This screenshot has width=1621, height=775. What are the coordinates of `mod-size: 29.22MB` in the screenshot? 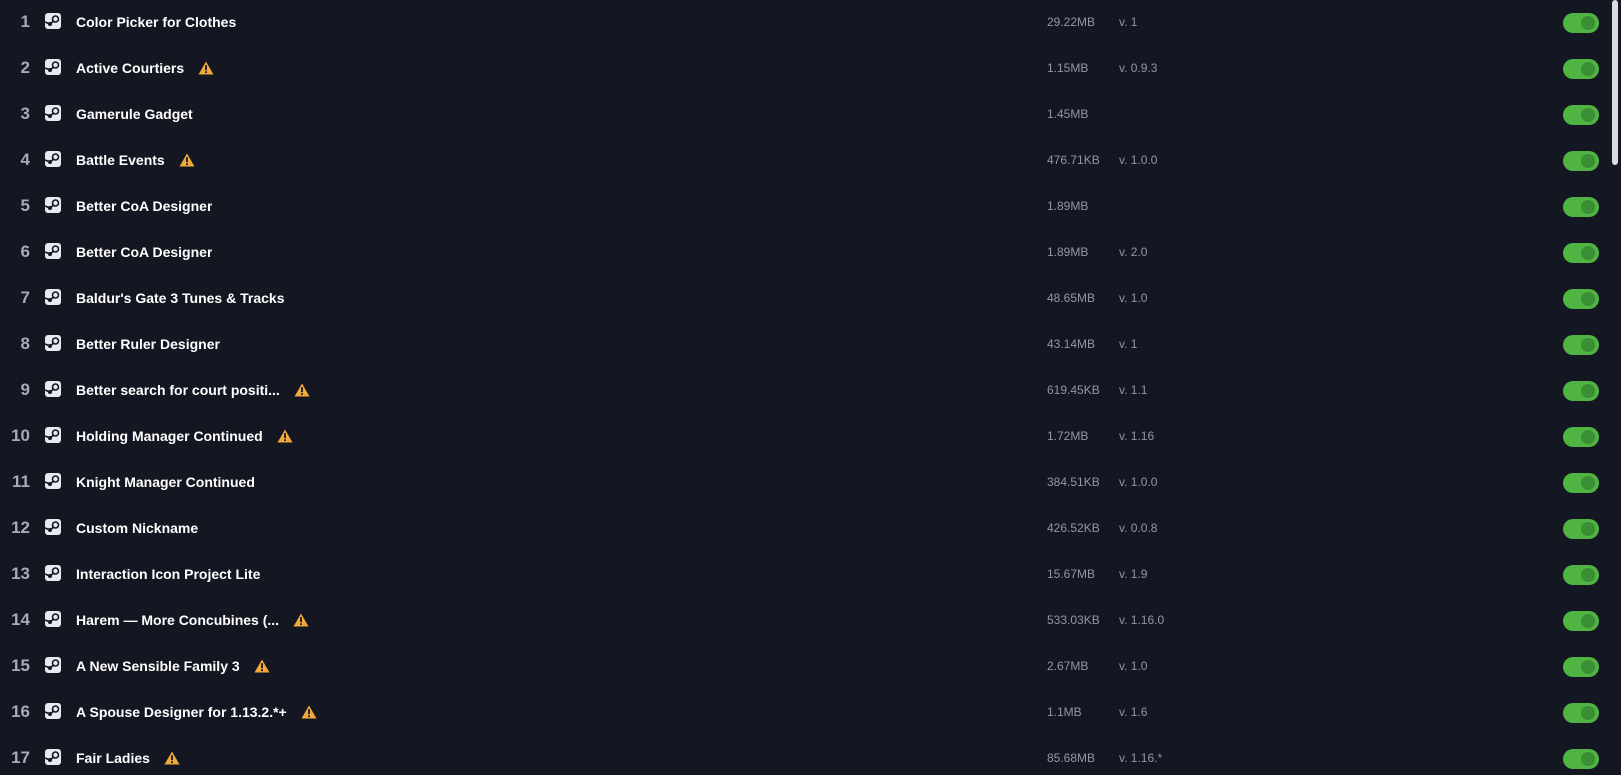 It's located at (1071, 22).